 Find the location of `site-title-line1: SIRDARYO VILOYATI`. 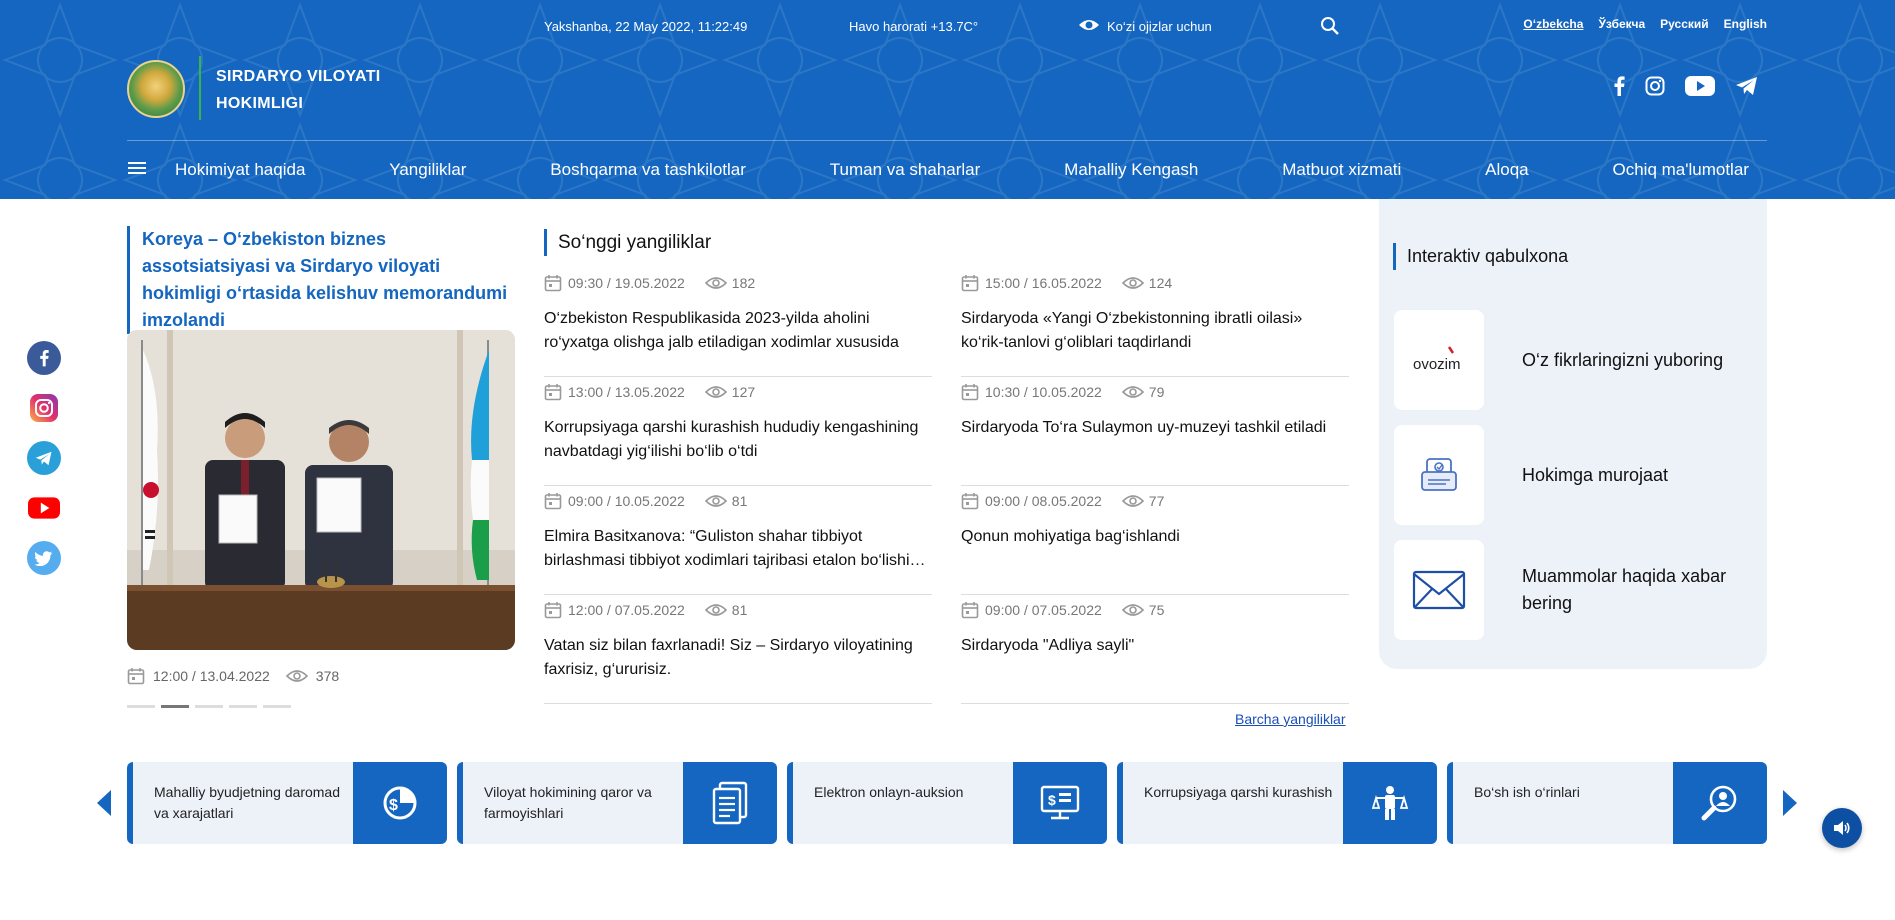

site-title-line1: SIRDARYO VILOYATI is located at coordinates (298, 76).